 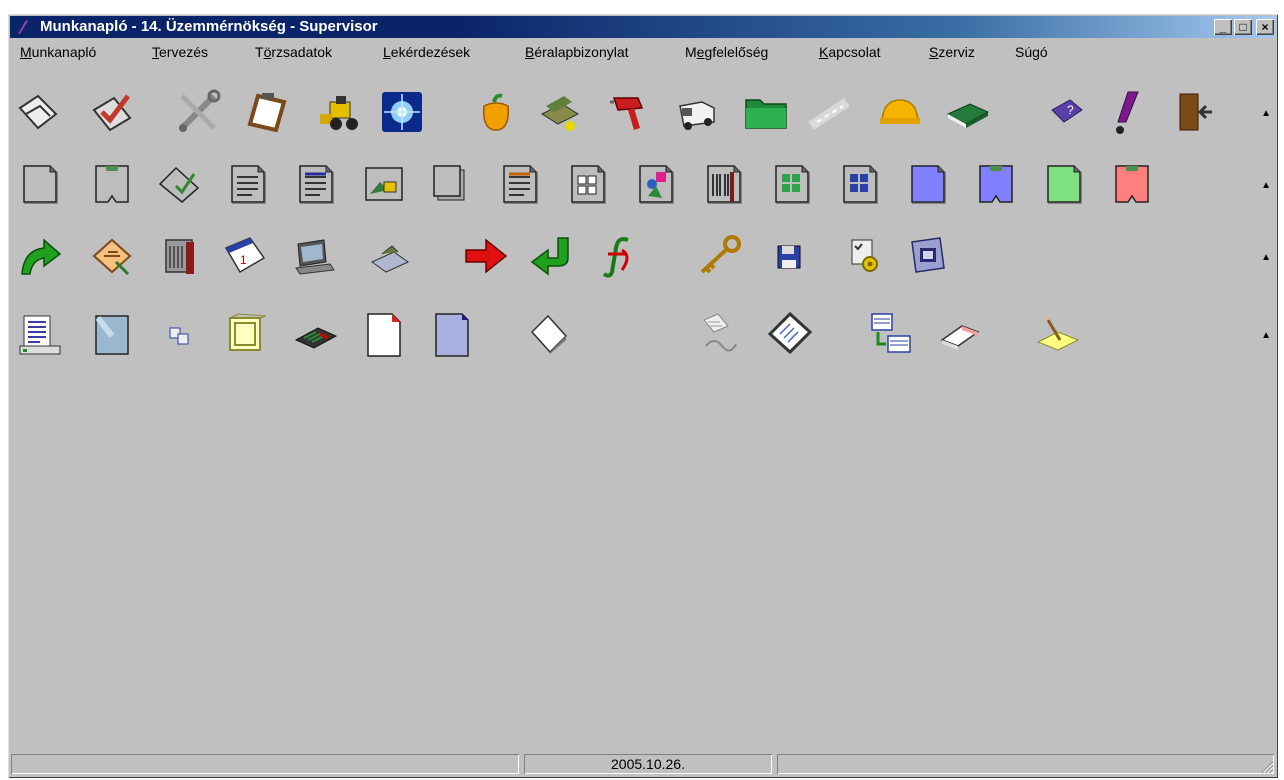 What do you see at coordinates (1064, 184) in the screenshot?
I see `doc-green-icon` at bounding box center [1064, 184].